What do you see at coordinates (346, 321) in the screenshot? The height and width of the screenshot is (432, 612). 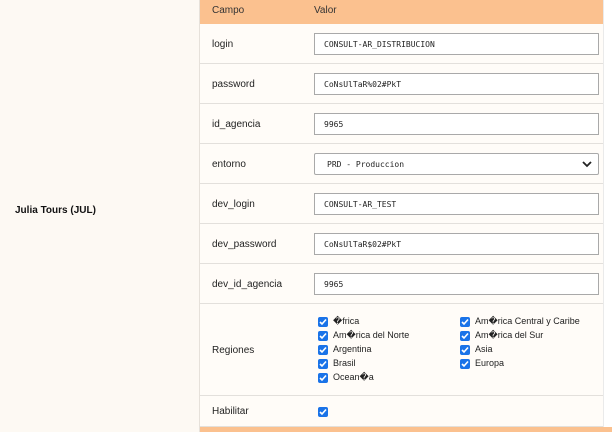 I see `region-label: �frica` at bounding box center [346, 321].